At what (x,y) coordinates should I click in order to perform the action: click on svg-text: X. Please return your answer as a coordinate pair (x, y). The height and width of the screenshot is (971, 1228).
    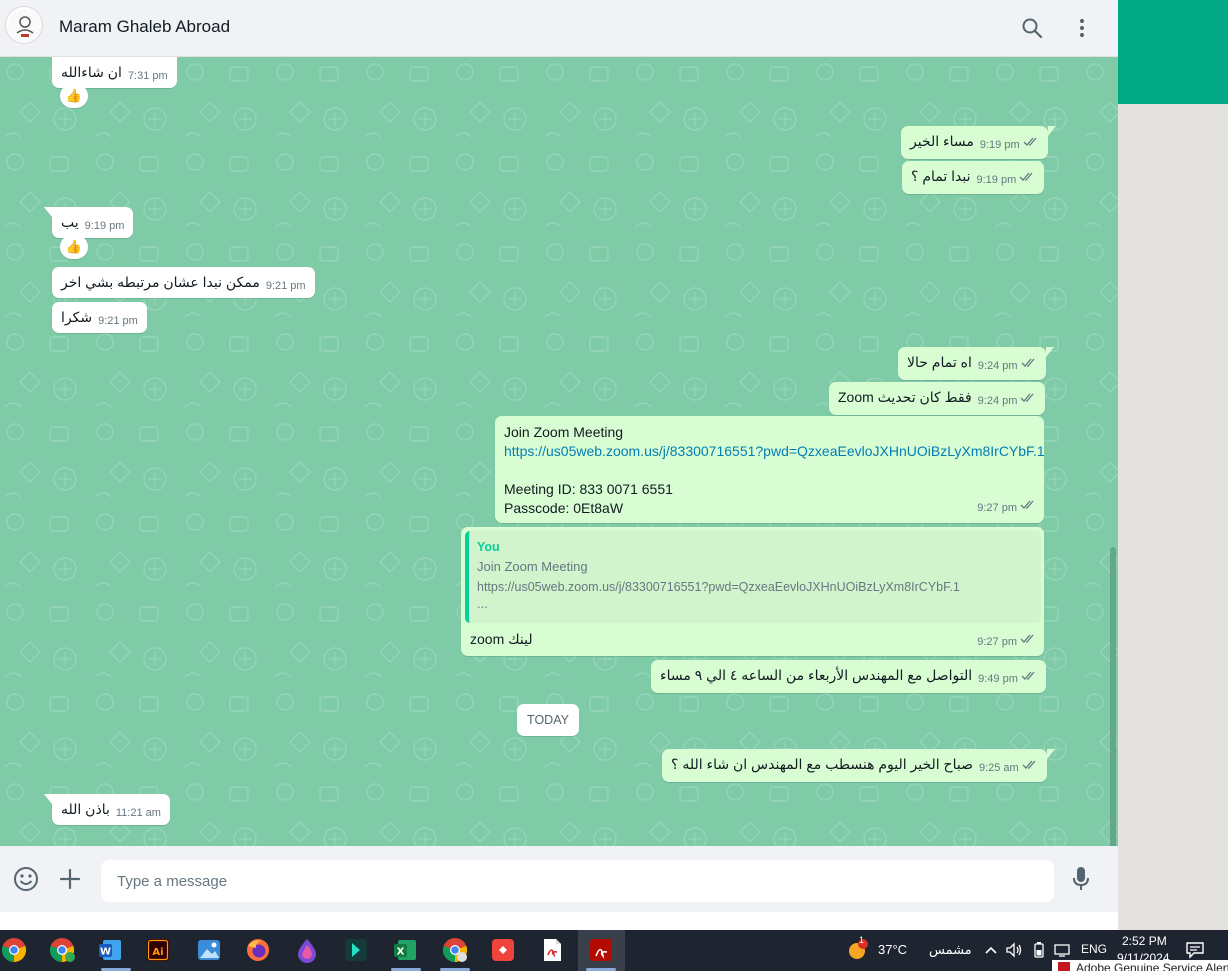
    Looking at the image, I should click on (401, 952).